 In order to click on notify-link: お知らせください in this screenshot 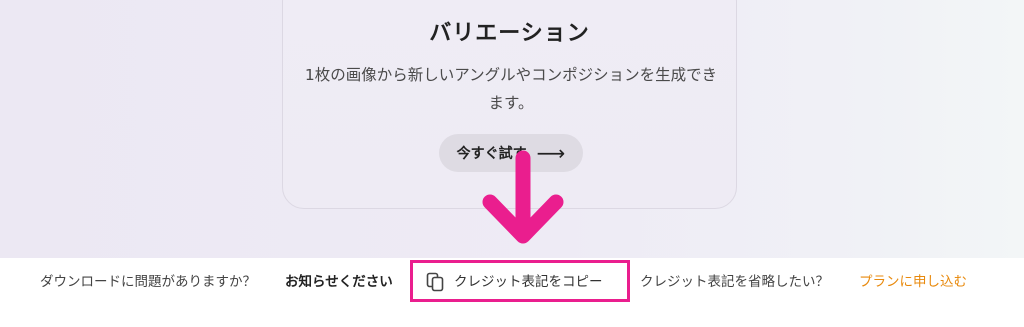, I will do `click(339, 282)`.